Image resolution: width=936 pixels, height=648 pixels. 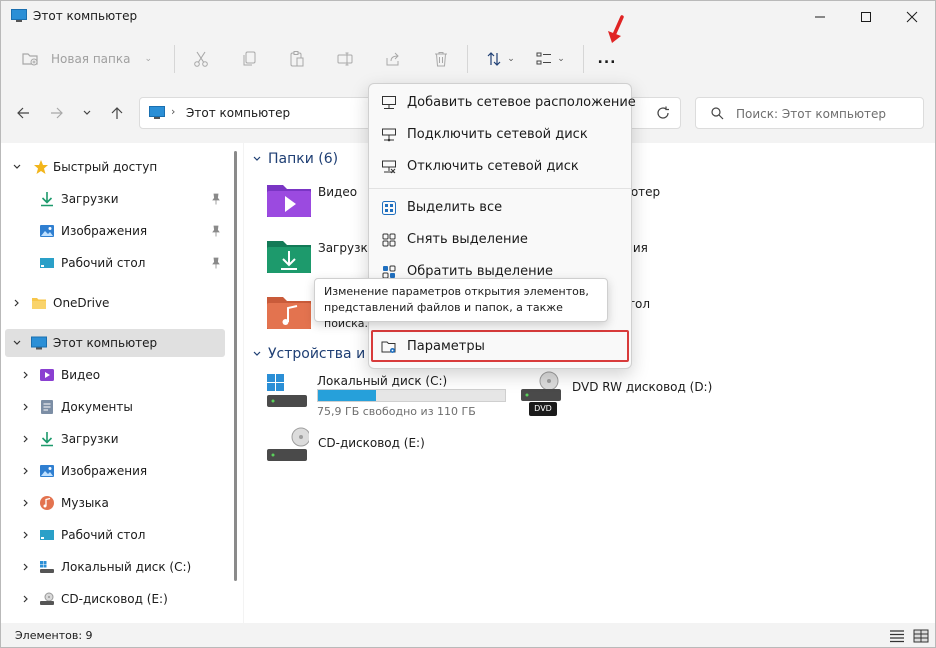 I want to click on sidebar-item-desktop: Рабочий стол, so click(x=115, y=535).